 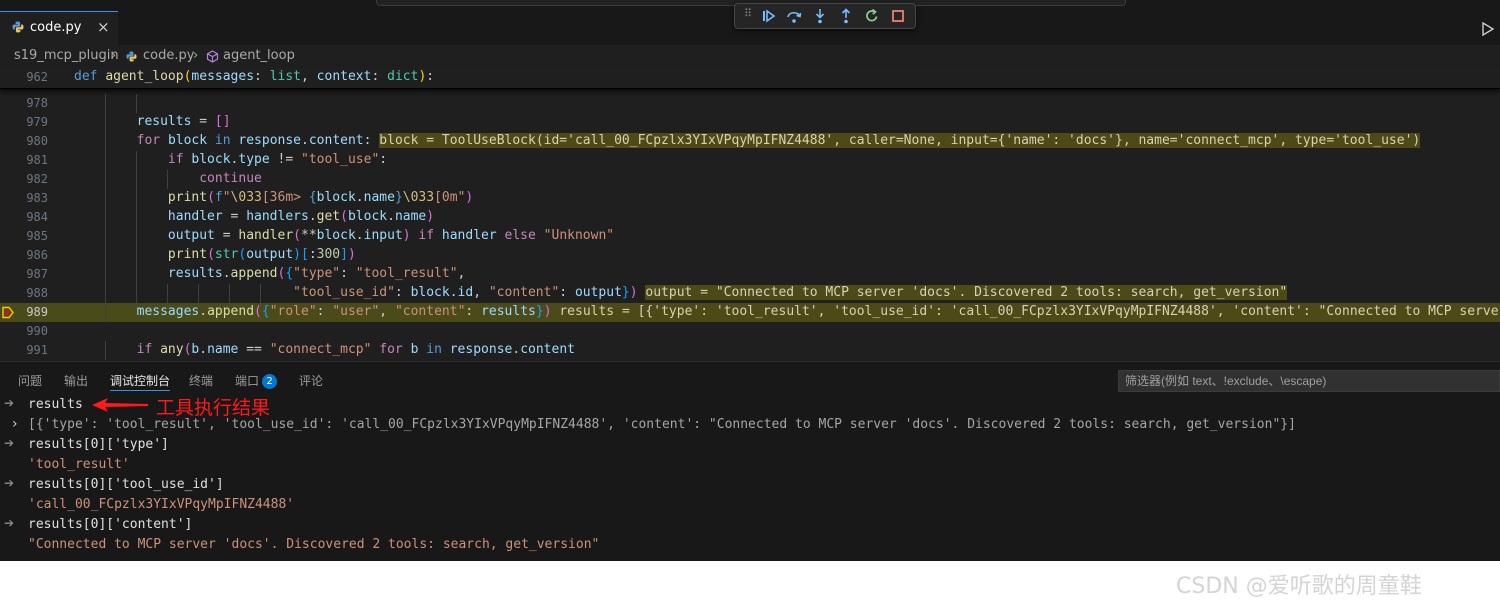 I want to click on step-out-icon, so click(x=846, y=16).